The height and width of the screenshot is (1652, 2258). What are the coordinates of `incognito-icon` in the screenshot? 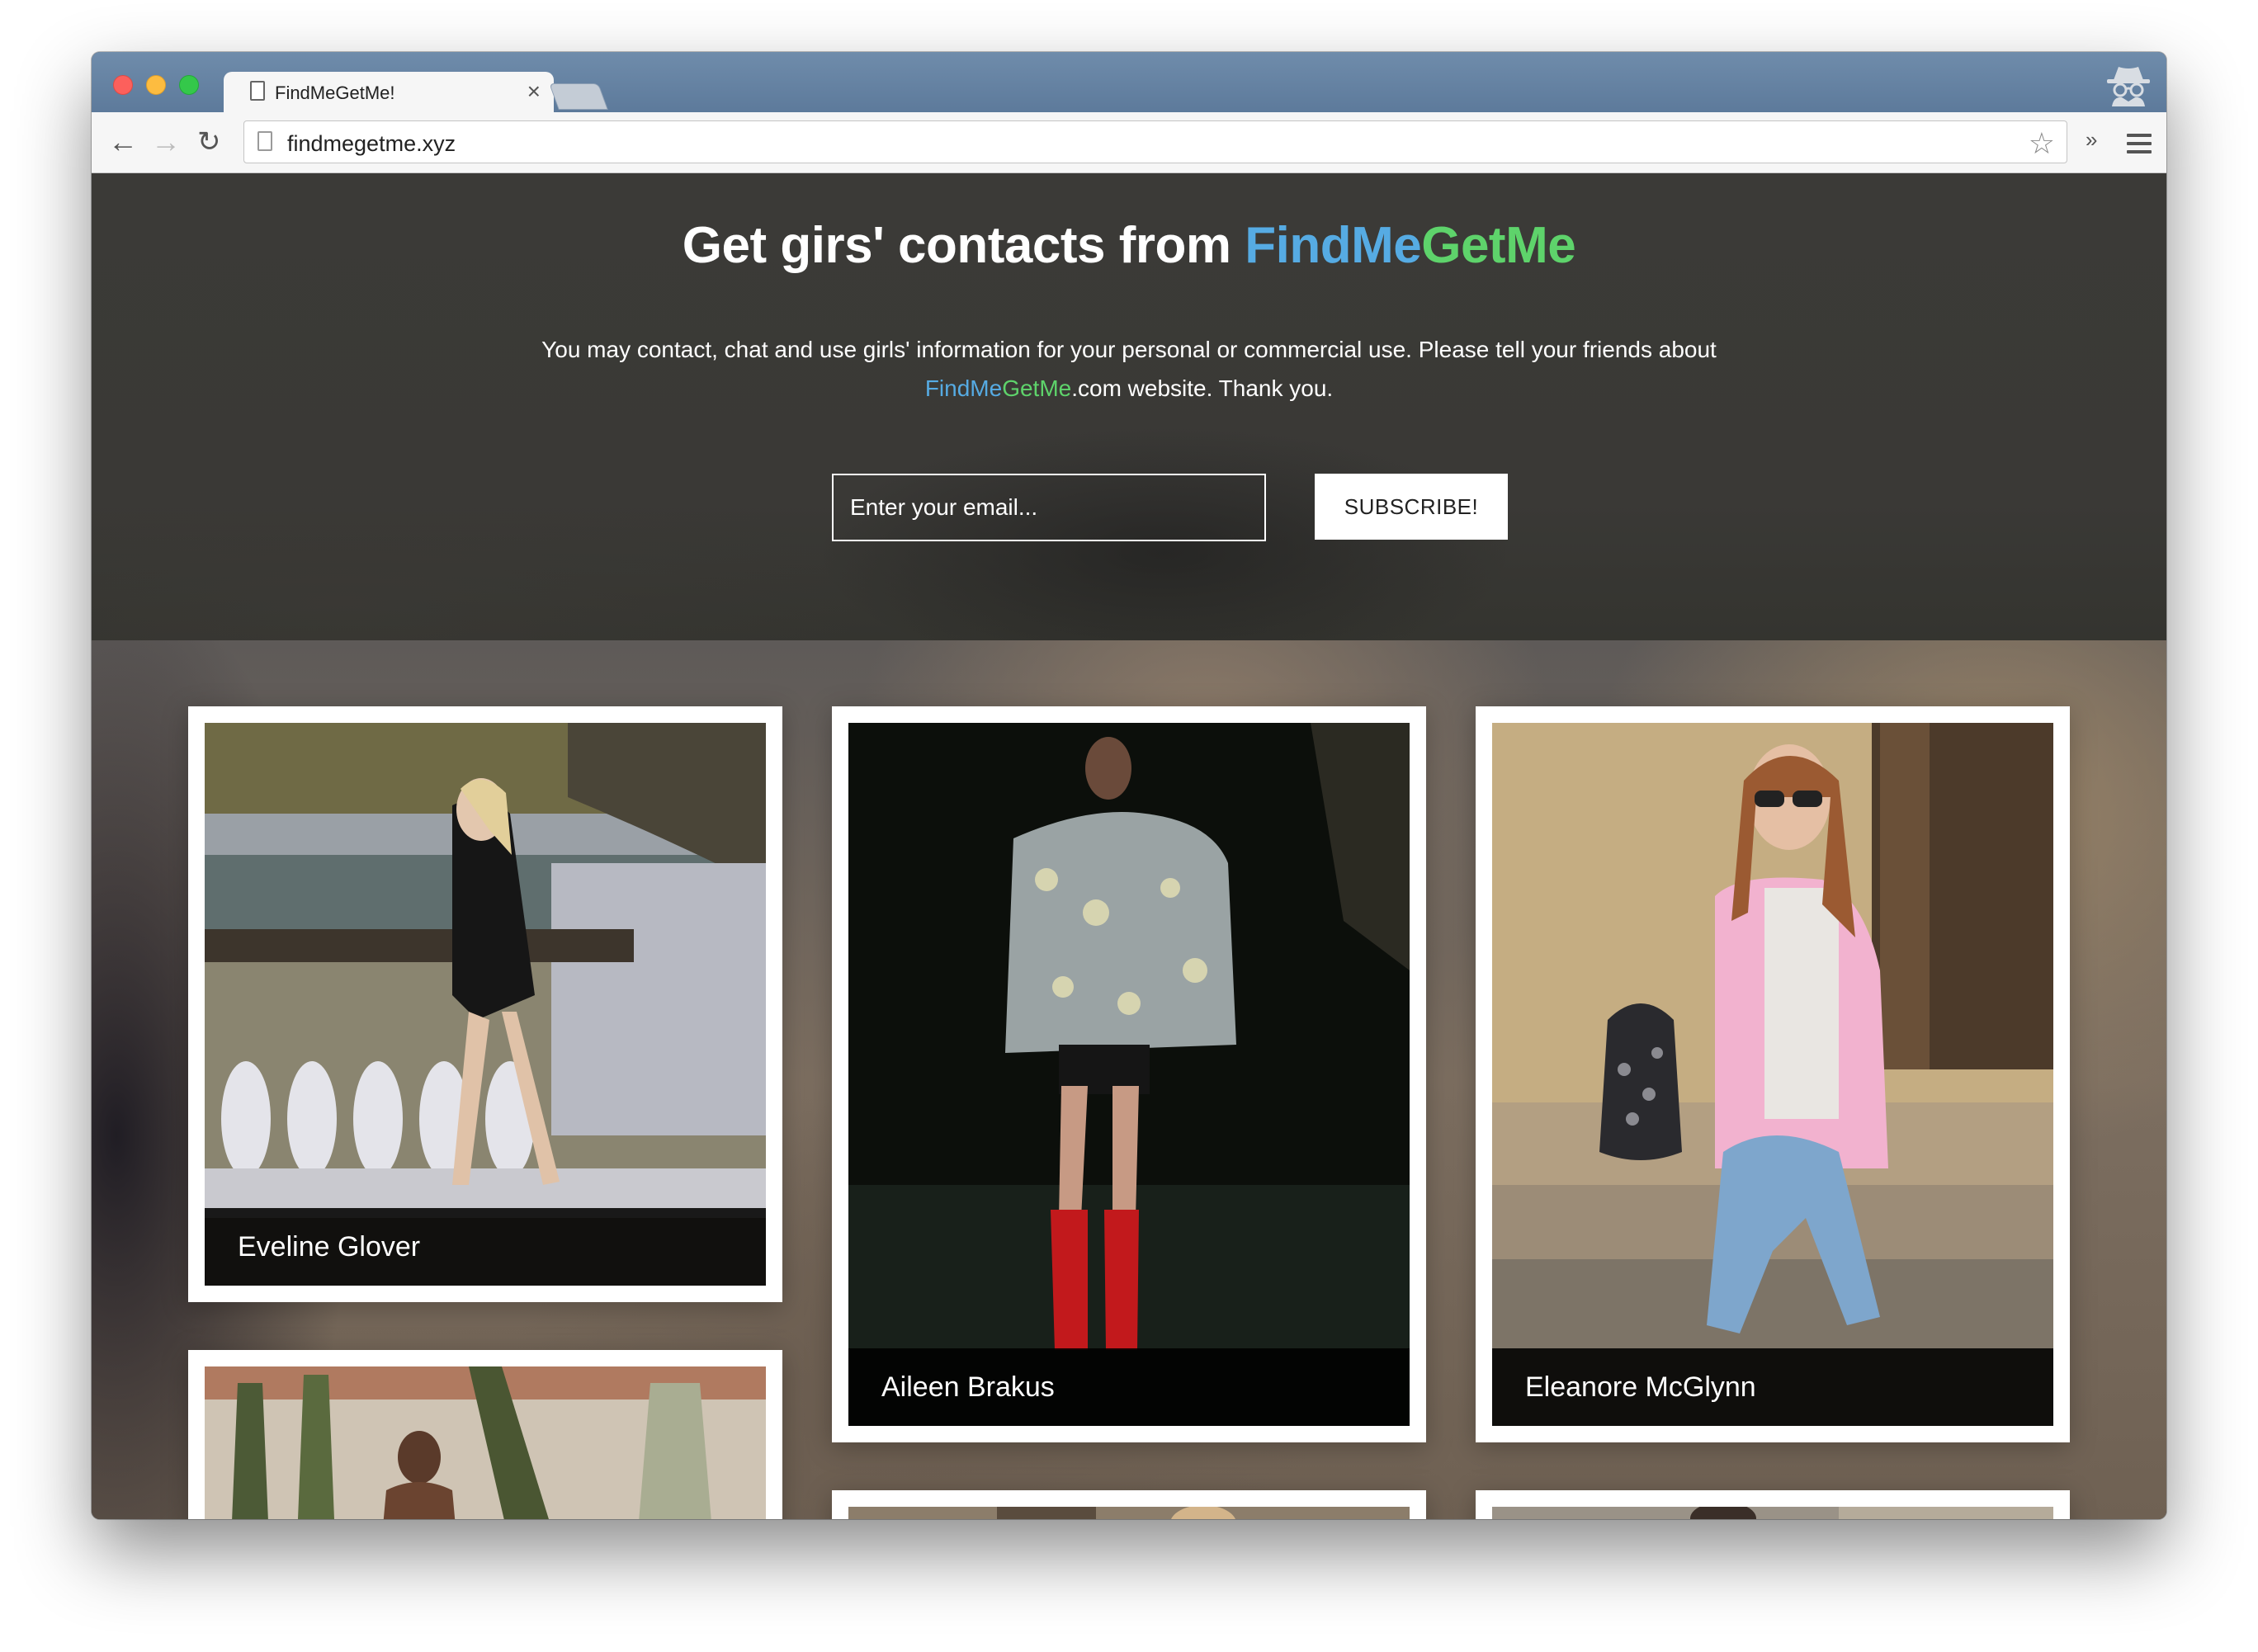 It's located at (2128, 87).